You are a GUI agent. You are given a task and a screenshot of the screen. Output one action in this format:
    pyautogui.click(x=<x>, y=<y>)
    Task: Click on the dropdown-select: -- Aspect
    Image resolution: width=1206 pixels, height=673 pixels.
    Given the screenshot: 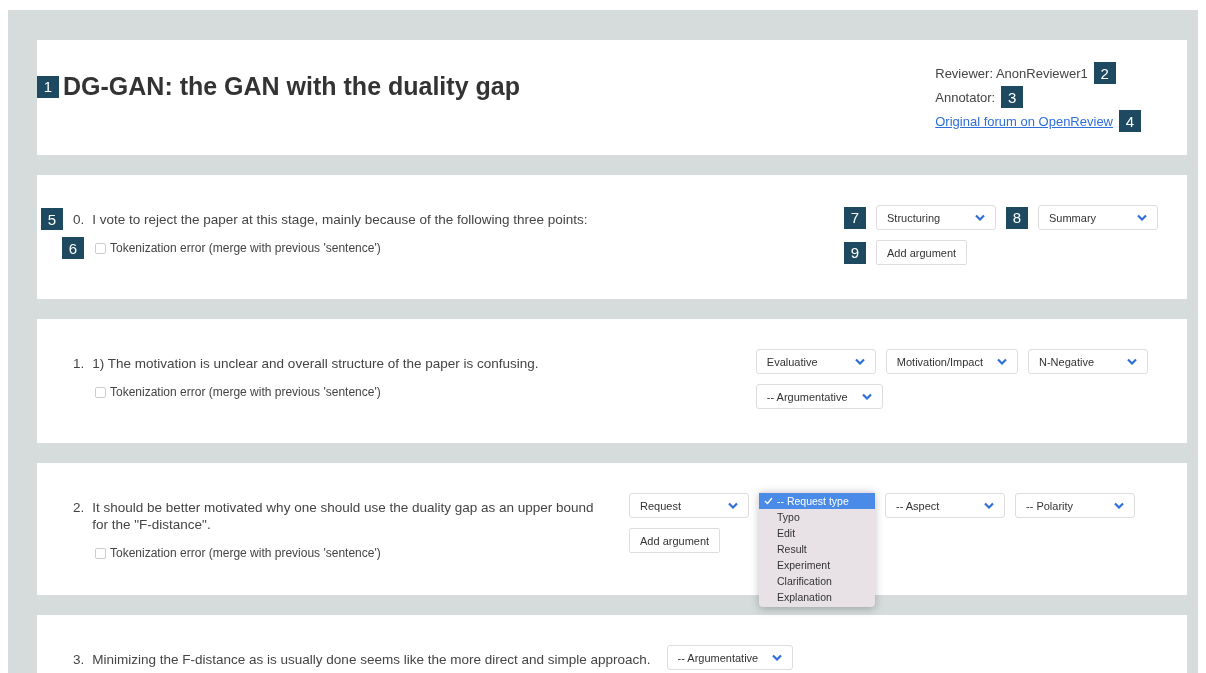 What is the action you would take?
    pyautogui.click(x=945, y=505)
    